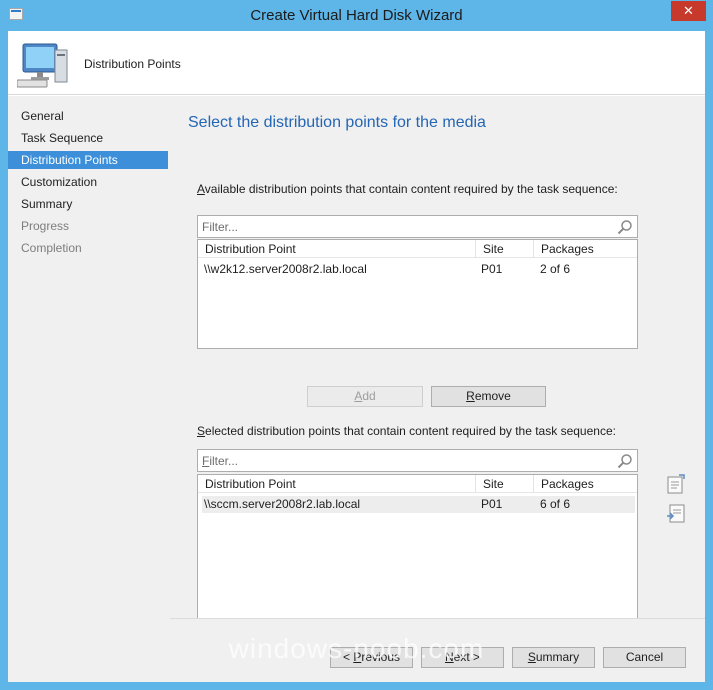 This screenshot has width=713, height=690. What do you see at coordinates (42, 65) in the screenshot?
I see `computer-icon` at bounding box center [42, 65].